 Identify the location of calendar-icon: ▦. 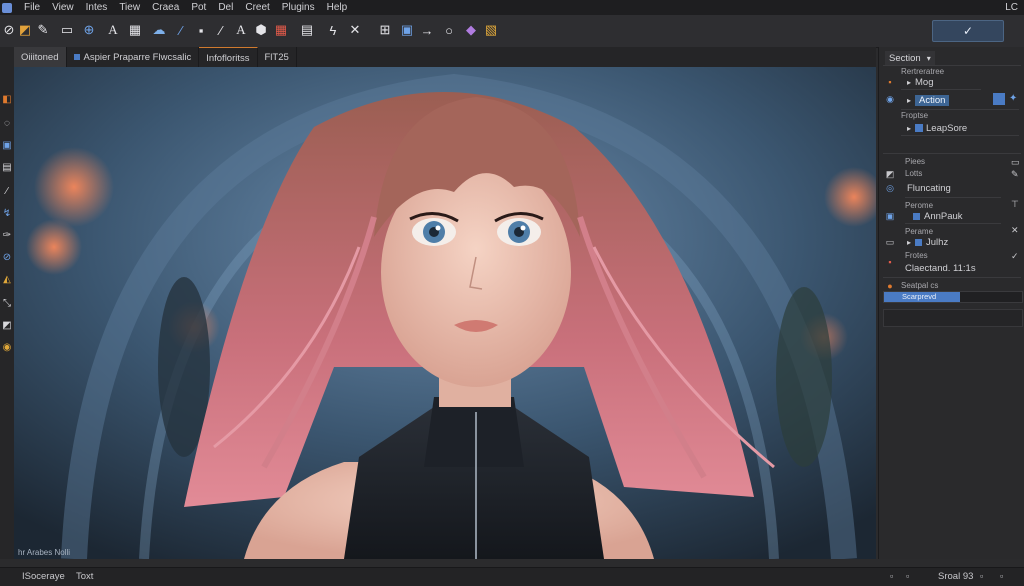
(281, 30).